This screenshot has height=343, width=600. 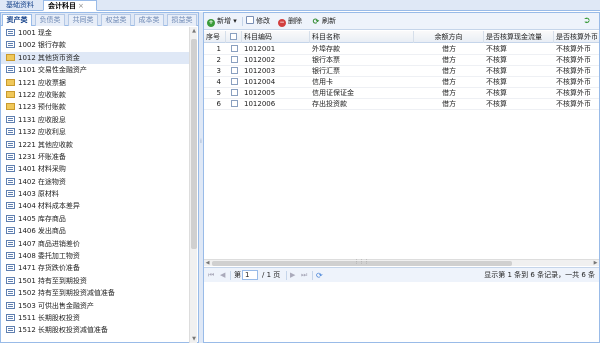 What do you see at coordinates (292, 275) in the screenshot?
I see `next-page-icon: ▶` at bounding box center [292, 275].